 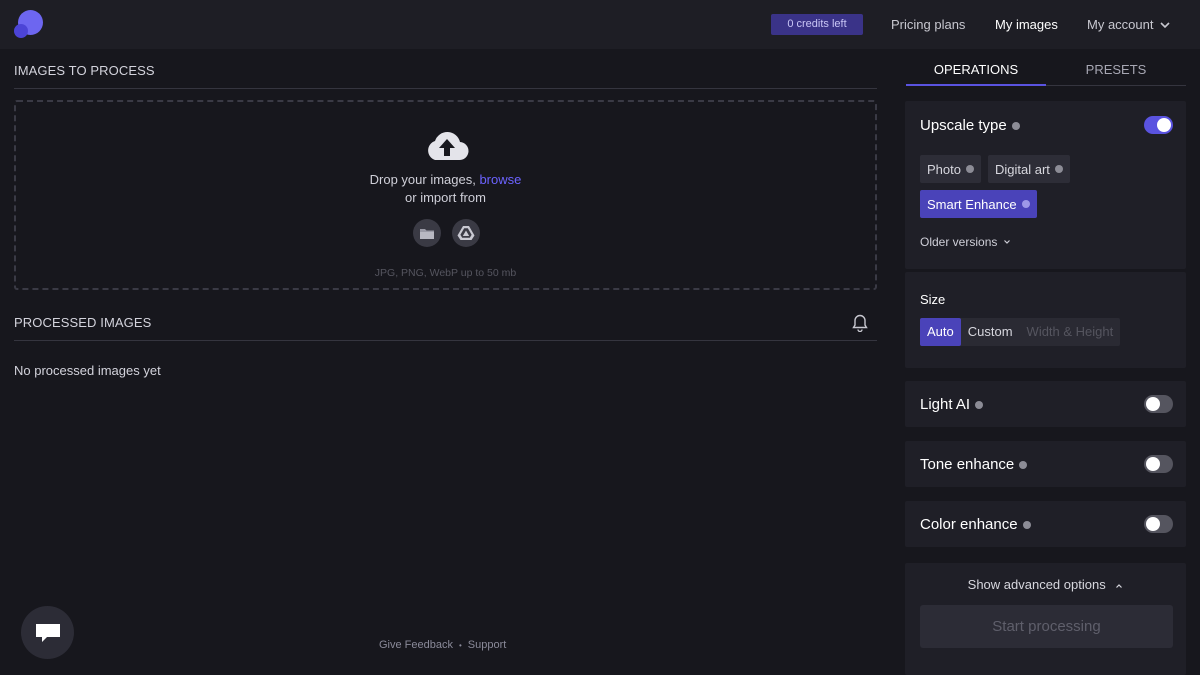 What do you see at coordinates (1120, 24) in the screenshot?
I see `nav-my-account-label: My account` at bounding box center [1120, 24].